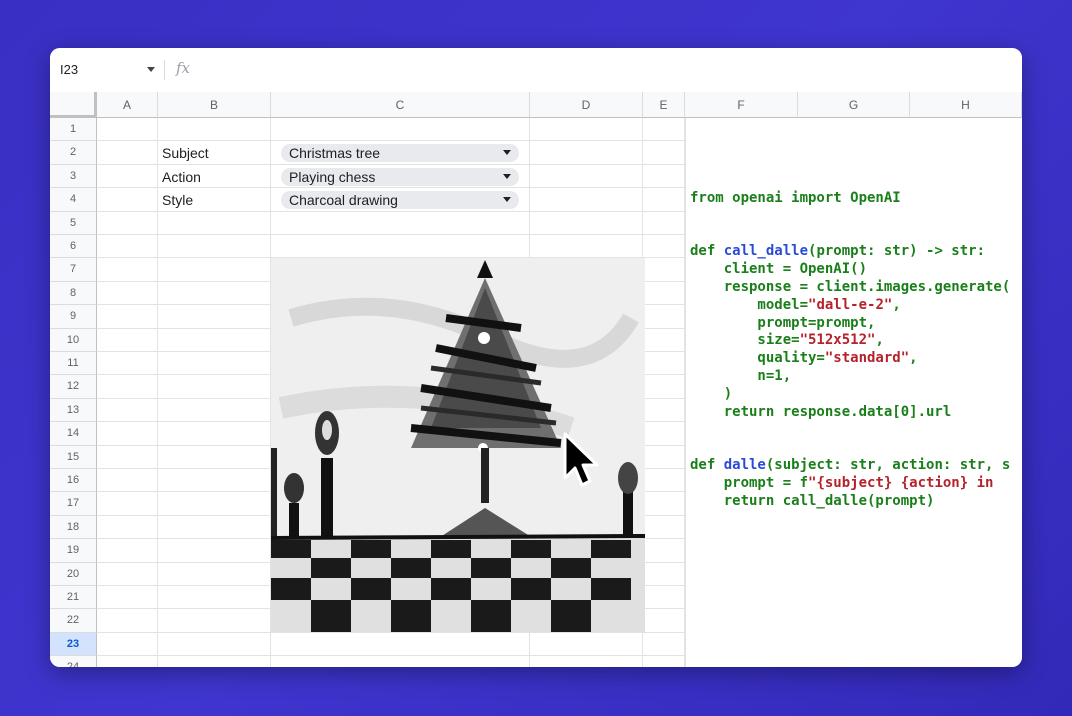  Describe the element at coordinates (69, 69) in the screenshot. I see `cell-reference: I23` at that location.